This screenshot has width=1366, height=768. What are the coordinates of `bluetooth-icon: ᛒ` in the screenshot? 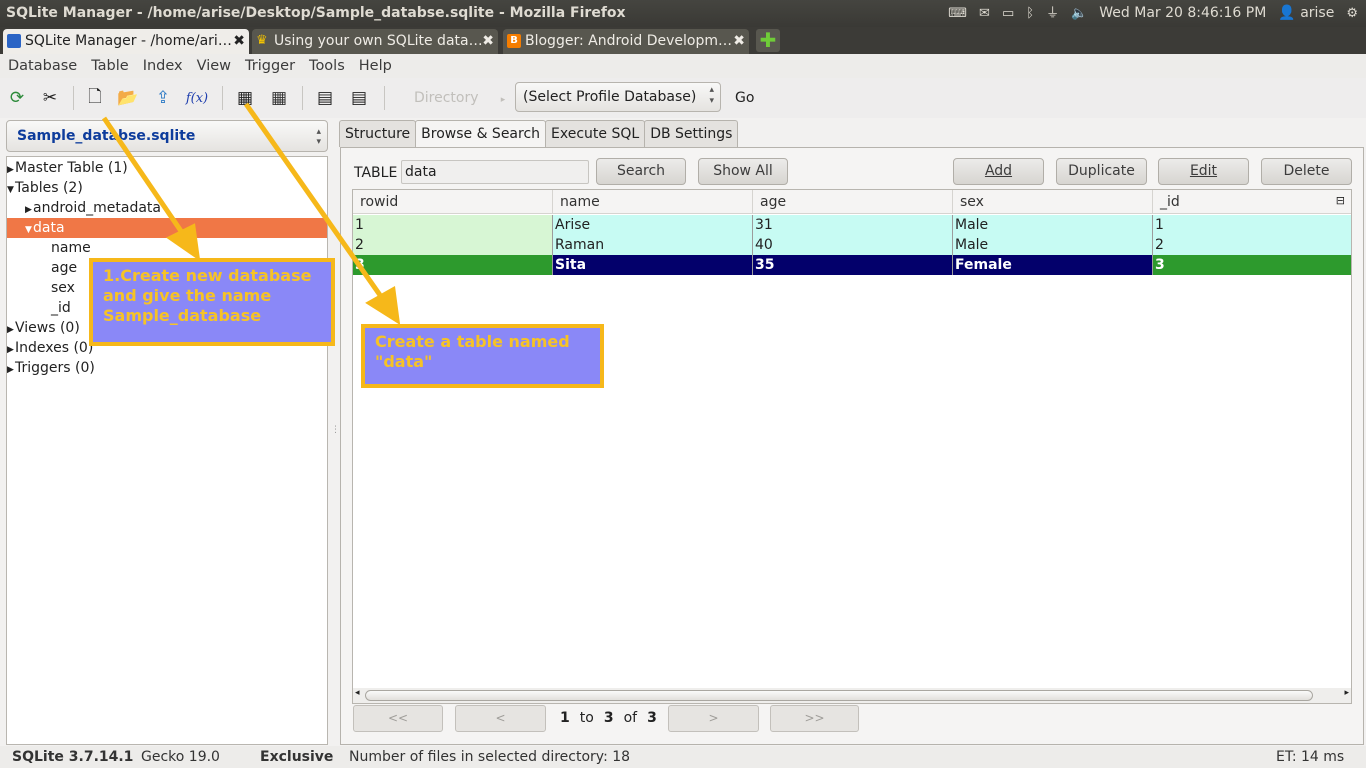 It's located at (1030, 13).